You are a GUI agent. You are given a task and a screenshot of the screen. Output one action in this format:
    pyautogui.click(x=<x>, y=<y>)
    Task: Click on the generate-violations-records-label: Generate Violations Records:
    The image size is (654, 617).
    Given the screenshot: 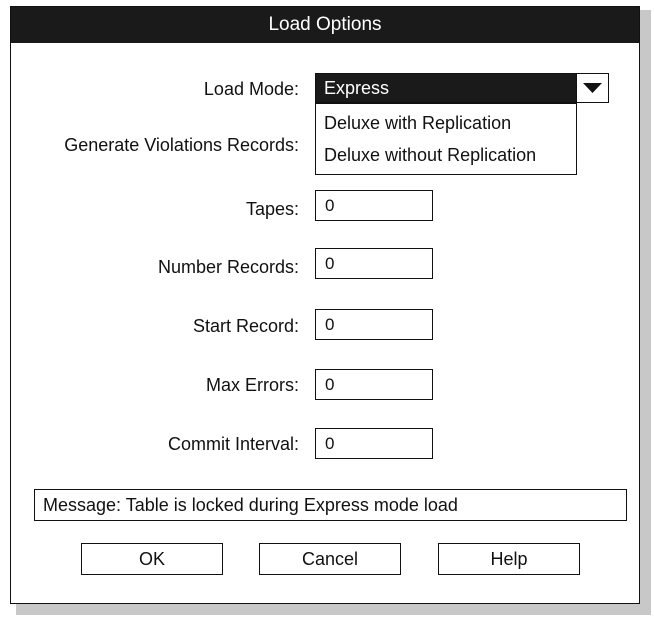 What is the action you would take?
    pyautogui.click(x=181, y=145)
    